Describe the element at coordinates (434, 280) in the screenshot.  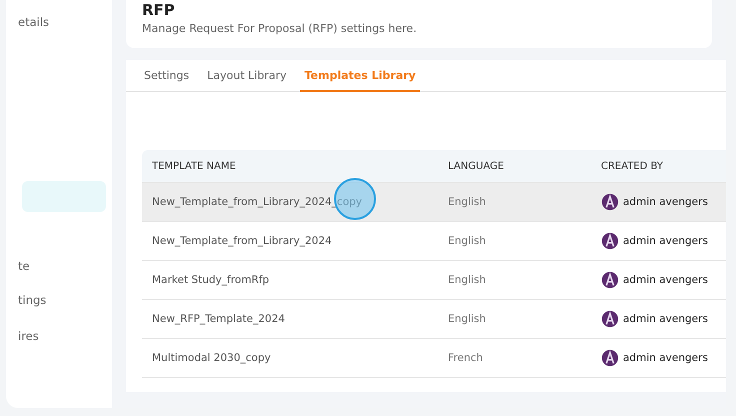
I see `table-row: Market Study_fromRfp English admin avengers` at that location.